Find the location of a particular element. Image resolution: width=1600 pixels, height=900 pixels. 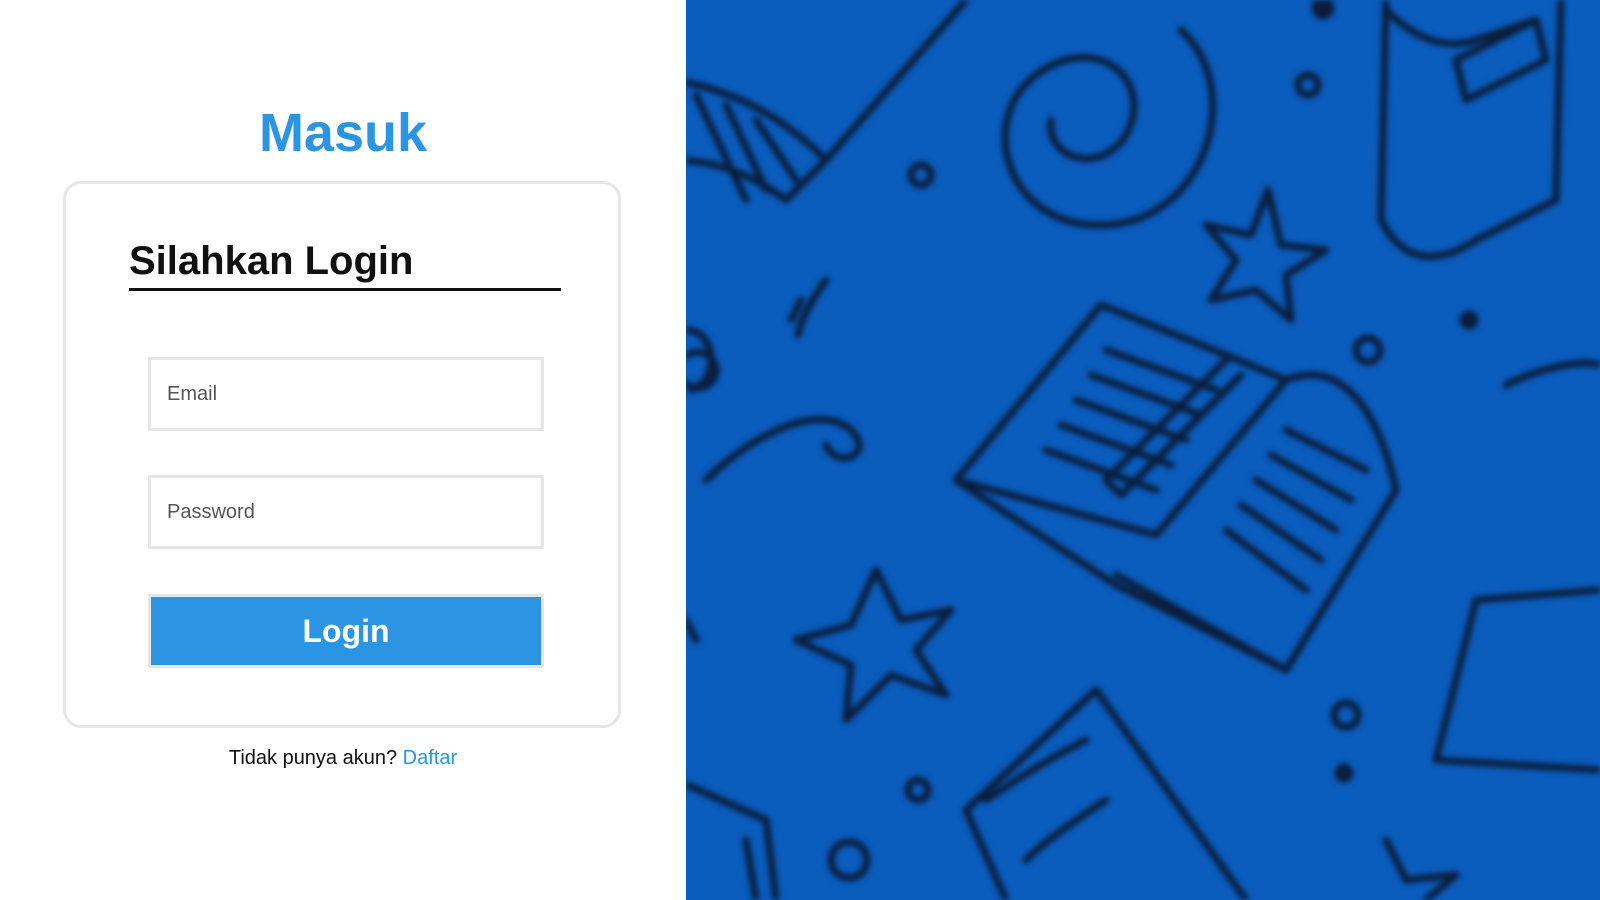

login-button: Login is located at coordinates (346, 631).